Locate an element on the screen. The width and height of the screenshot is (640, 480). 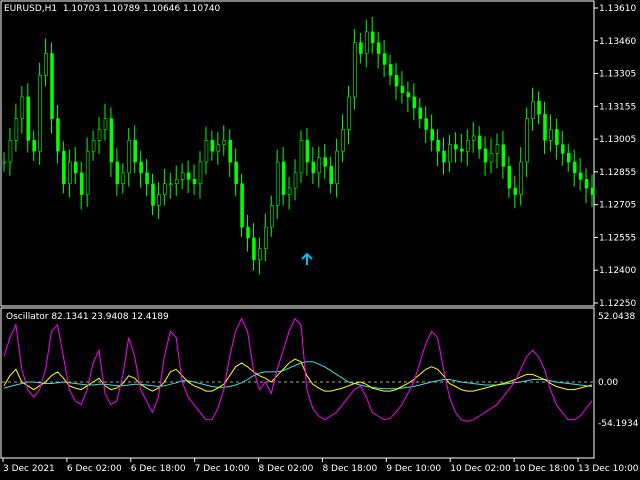
time-tick-label: 3 Dec 2021 is located at coordinates (29, 469).